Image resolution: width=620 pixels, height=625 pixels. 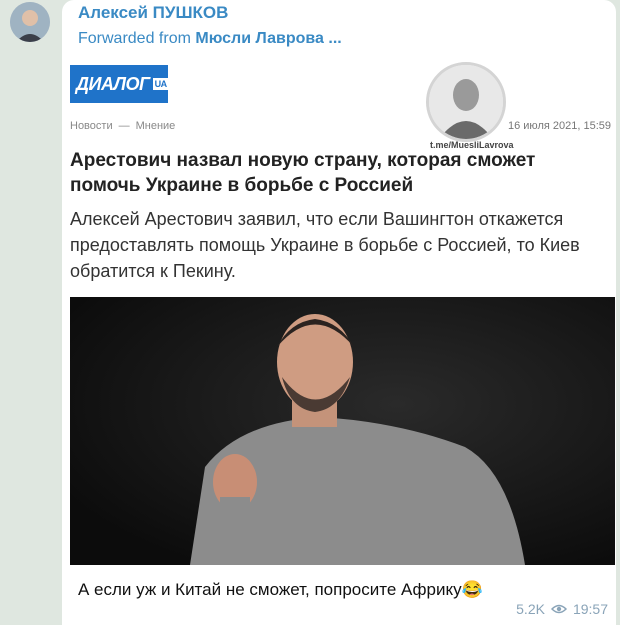 I want to click on portrait-watermark-icon, so click(x=466, y=102).